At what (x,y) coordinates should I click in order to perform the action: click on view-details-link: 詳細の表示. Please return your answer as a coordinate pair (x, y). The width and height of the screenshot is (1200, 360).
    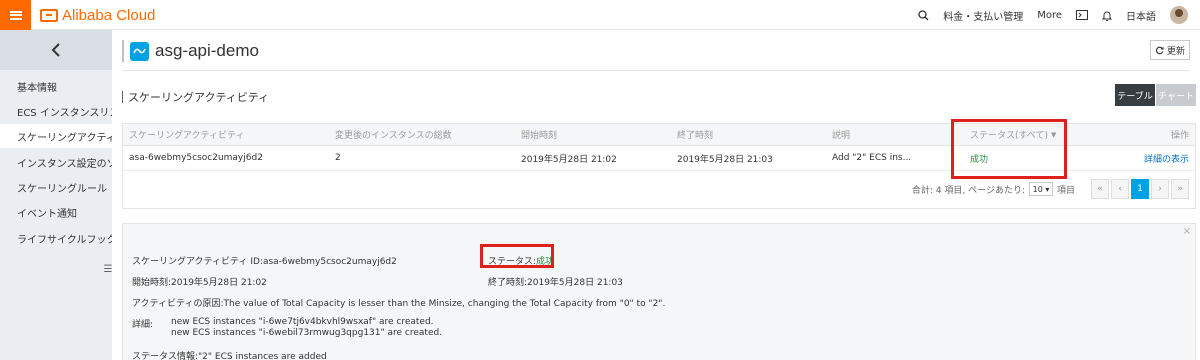
    Looking at the image, I should click on (1166, 158).